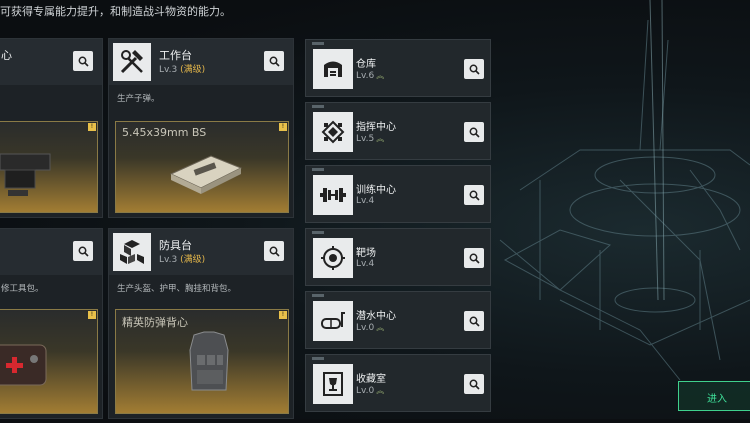  Describe the element at coordinates (376, 127) in the screenshot. I see `facility-title: 指挥中心` at that location.